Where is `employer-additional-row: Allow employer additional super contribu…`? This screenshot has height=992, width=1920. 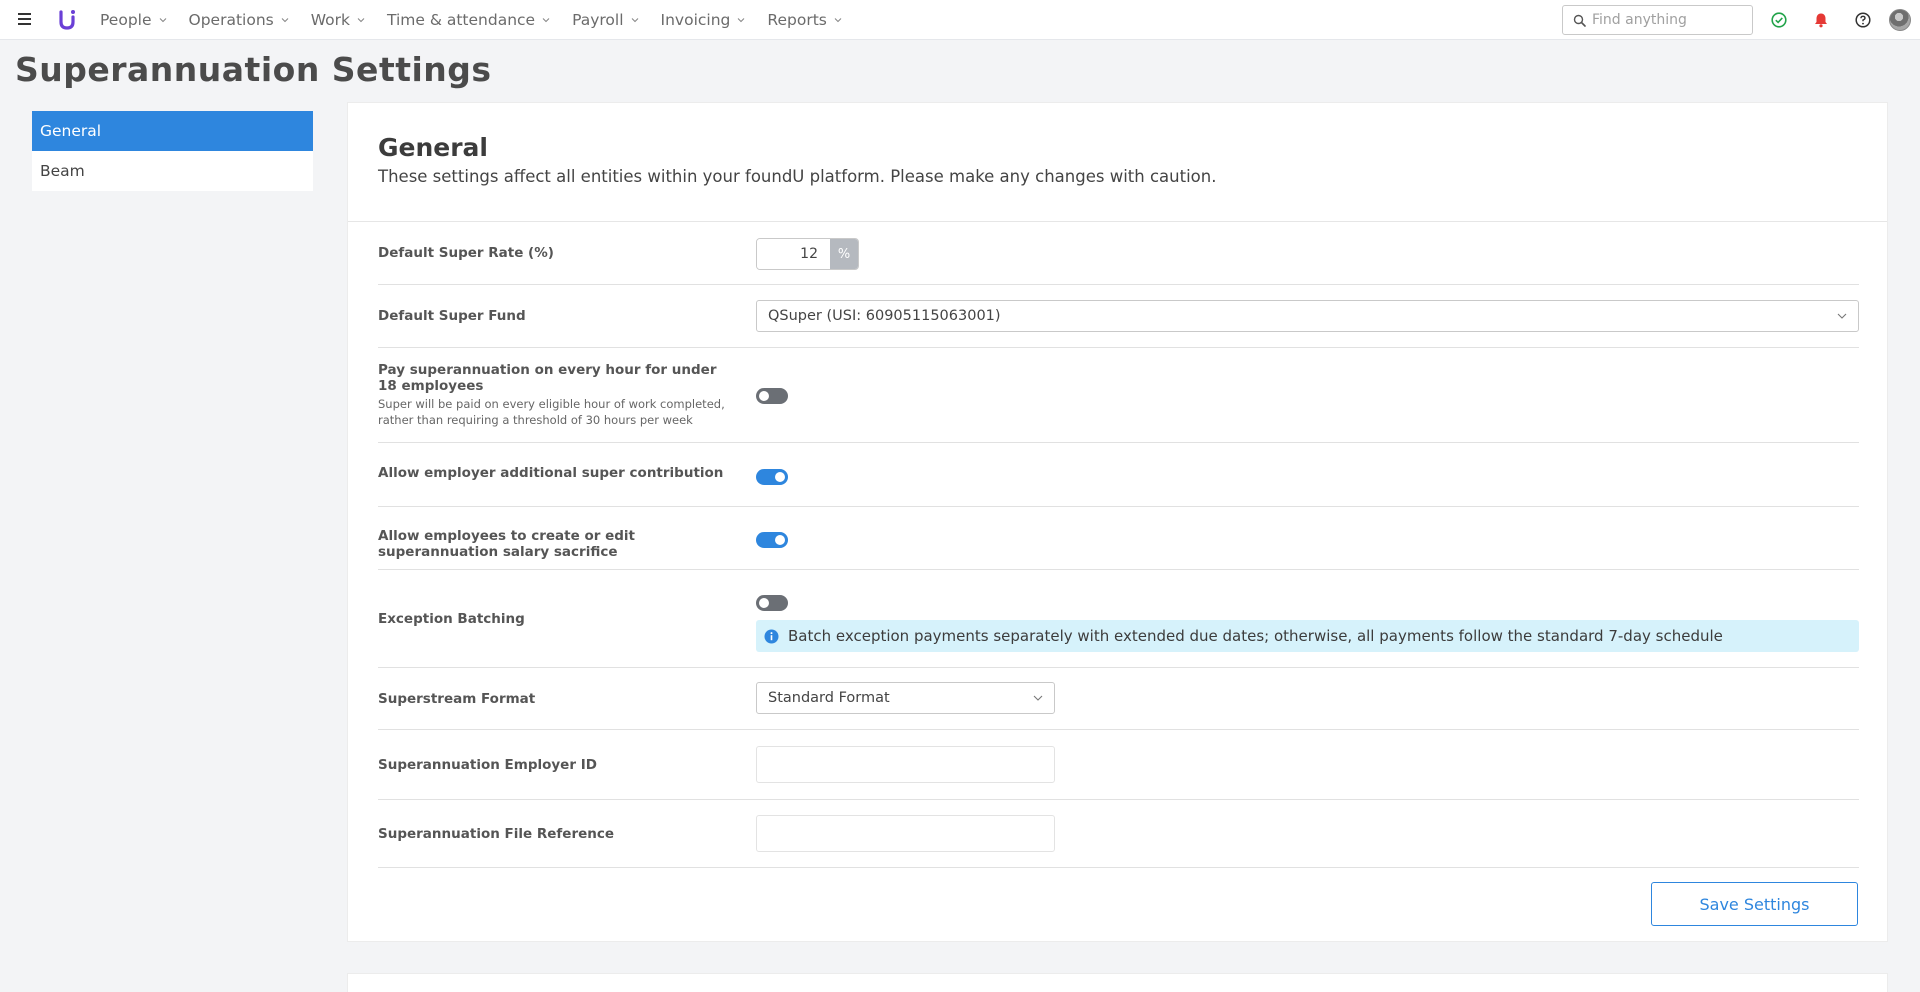
employer-additional-row: Allow employer additional super contribu… is located at coordinates (1118, 475).